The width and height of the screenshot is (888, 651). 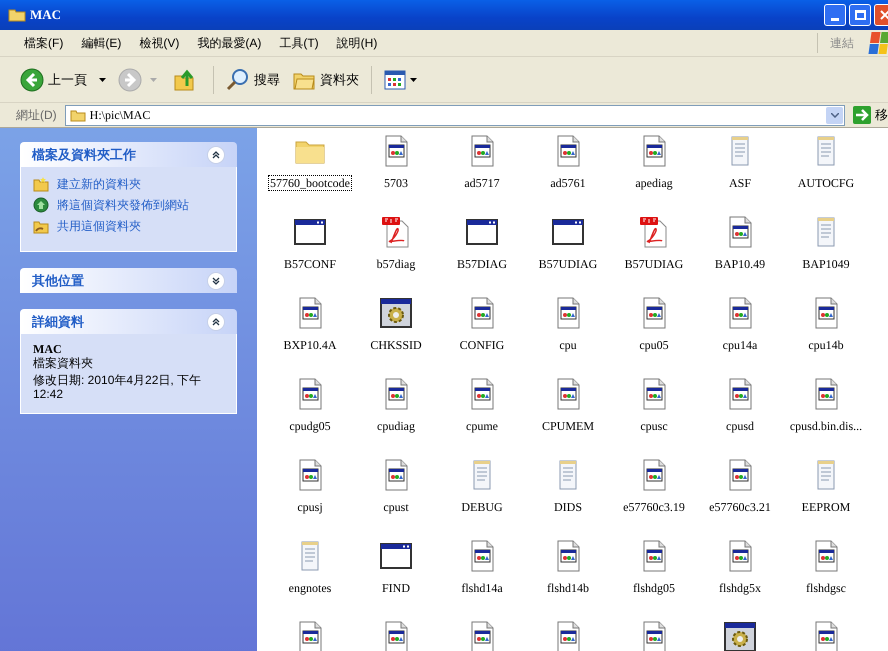 I want to click on go-button: 移, so click(x=870, y=115).